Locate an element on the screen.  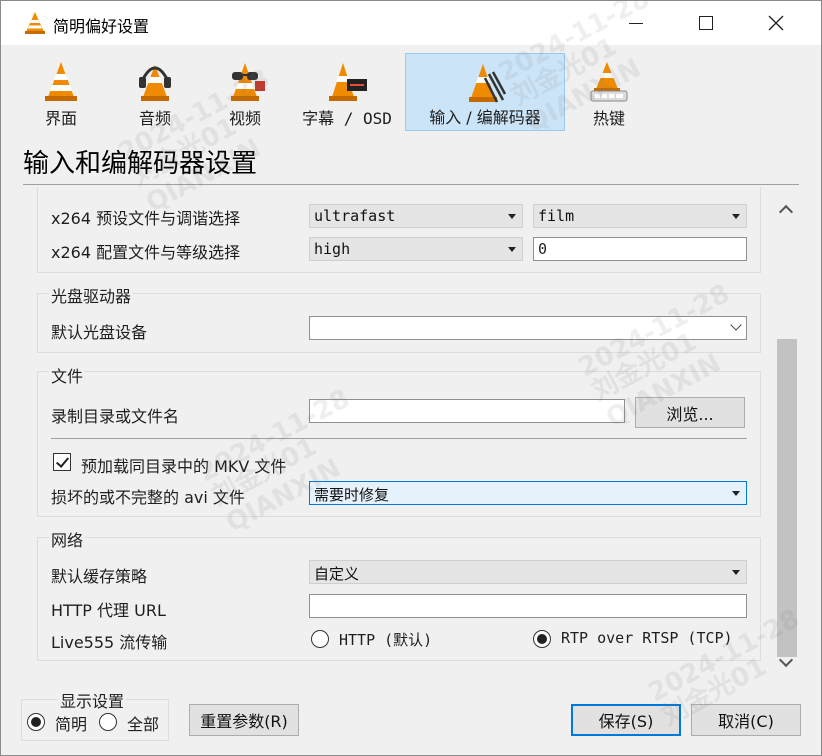
tab-video: 视频 is located at coordinates (245, 92).